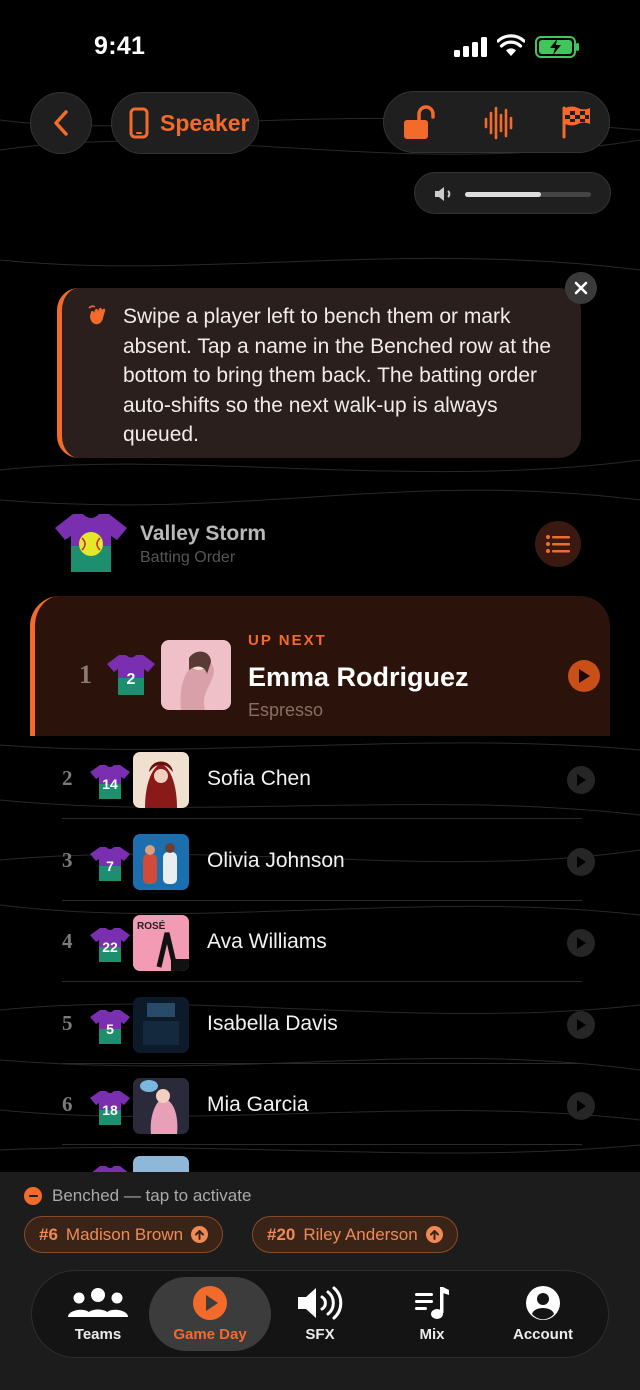 The image size is (640, 1390). Describe the element at coordinates (120, 46) in the screenshot. I see `status-time: 9:41` at that location.